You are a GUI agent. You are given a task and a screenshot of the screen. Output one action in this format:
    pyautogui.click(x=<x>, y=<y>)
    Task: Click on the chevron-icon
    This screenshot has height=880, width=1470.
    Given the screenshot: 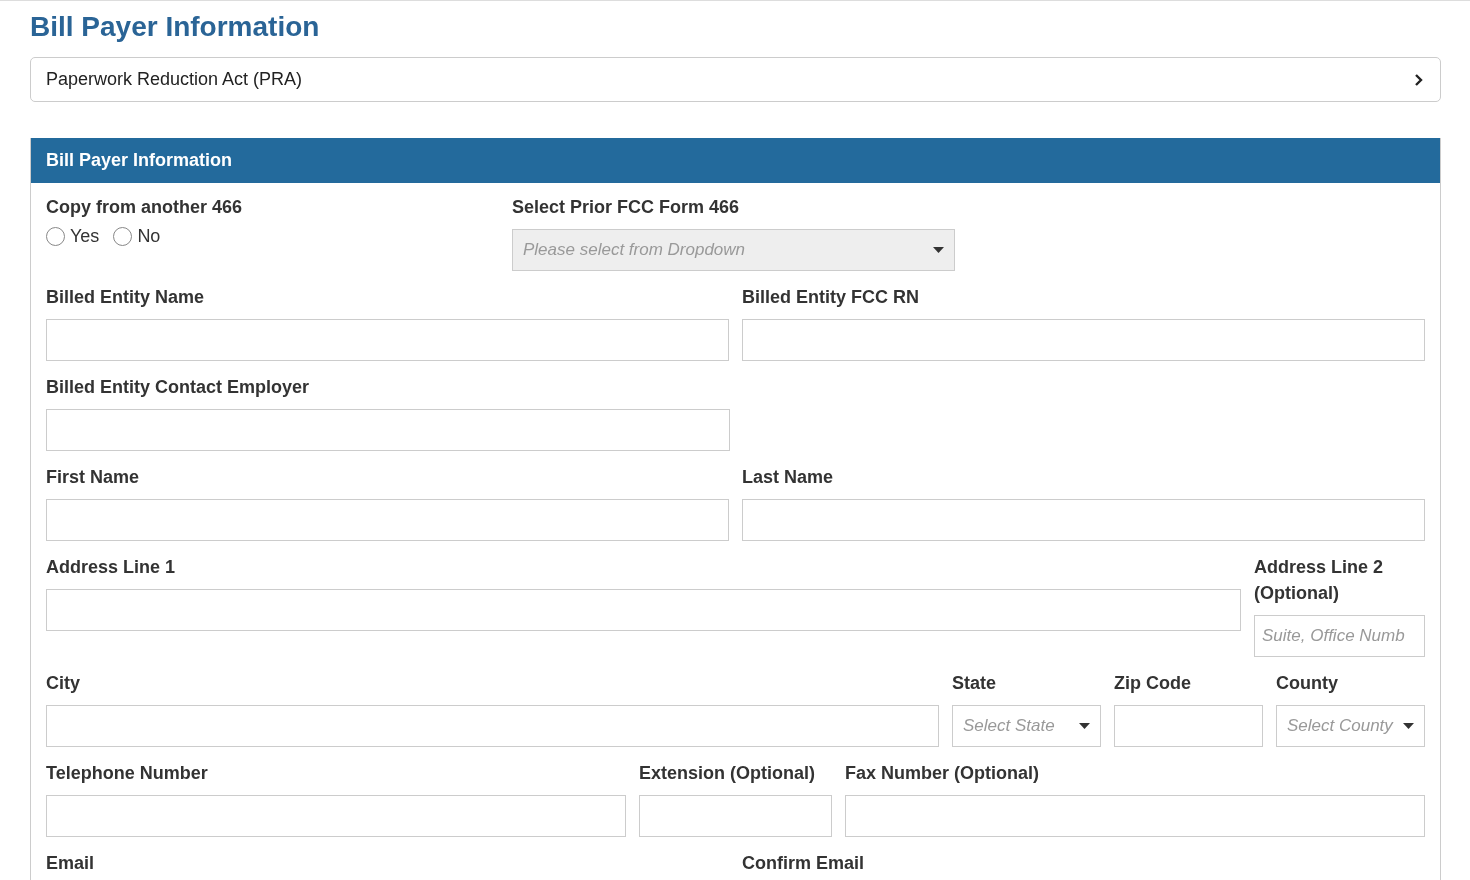 What is the action you would take?
    pyautogui.click(x=1419, y=79)
    